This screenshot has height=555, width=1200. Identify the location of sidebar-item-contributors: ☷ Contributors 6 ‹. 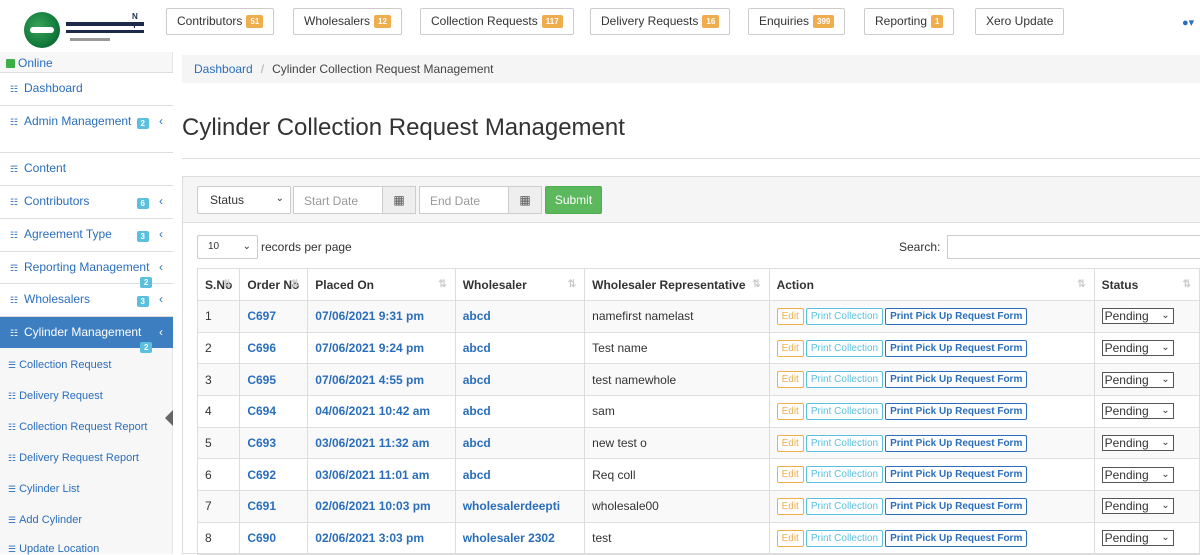
(86, 201).